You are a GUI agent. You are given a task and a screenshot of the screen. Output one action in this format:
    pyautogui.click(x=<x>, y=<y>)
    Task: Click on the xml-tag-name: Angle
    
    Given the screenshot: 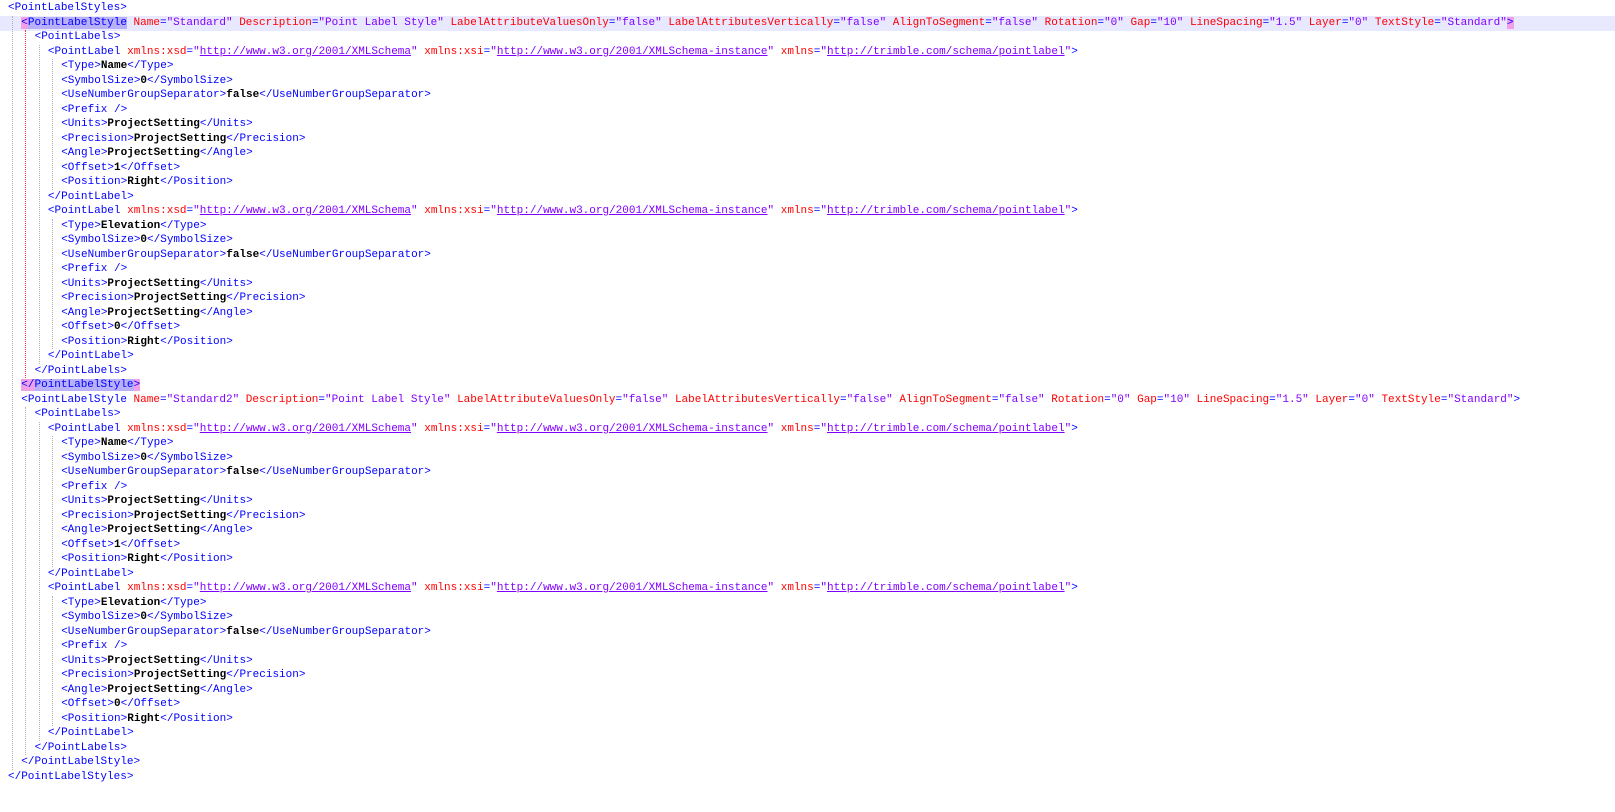 What is the action you would take?
    pyautogui.click(x=84, y=530)
    